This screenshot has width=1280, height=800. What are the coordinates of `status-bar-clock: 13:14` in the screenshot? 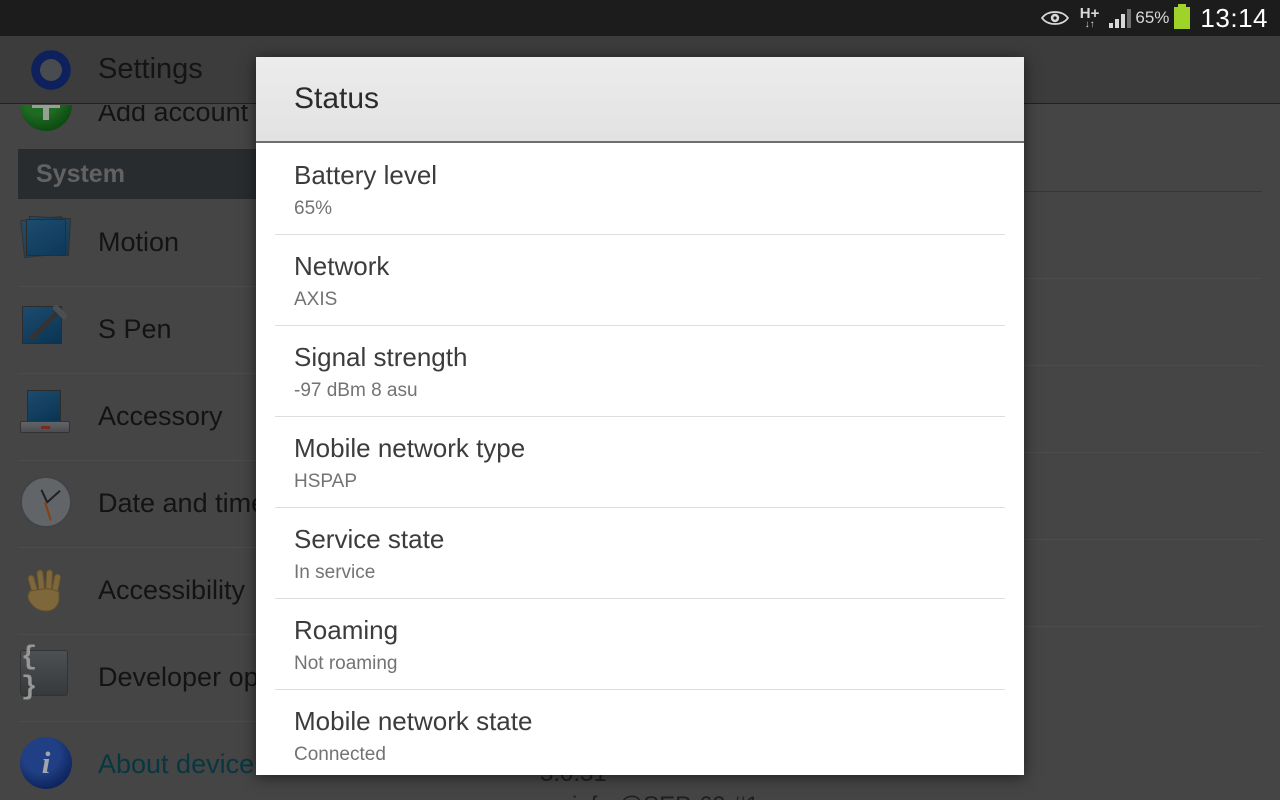 It's located at (1234, 17).